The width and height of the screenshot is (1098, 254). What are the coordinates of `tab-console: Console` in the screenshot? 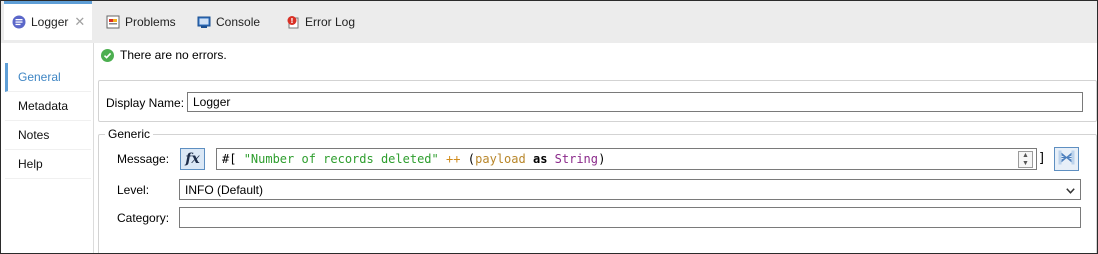 It's located at (228, 22).